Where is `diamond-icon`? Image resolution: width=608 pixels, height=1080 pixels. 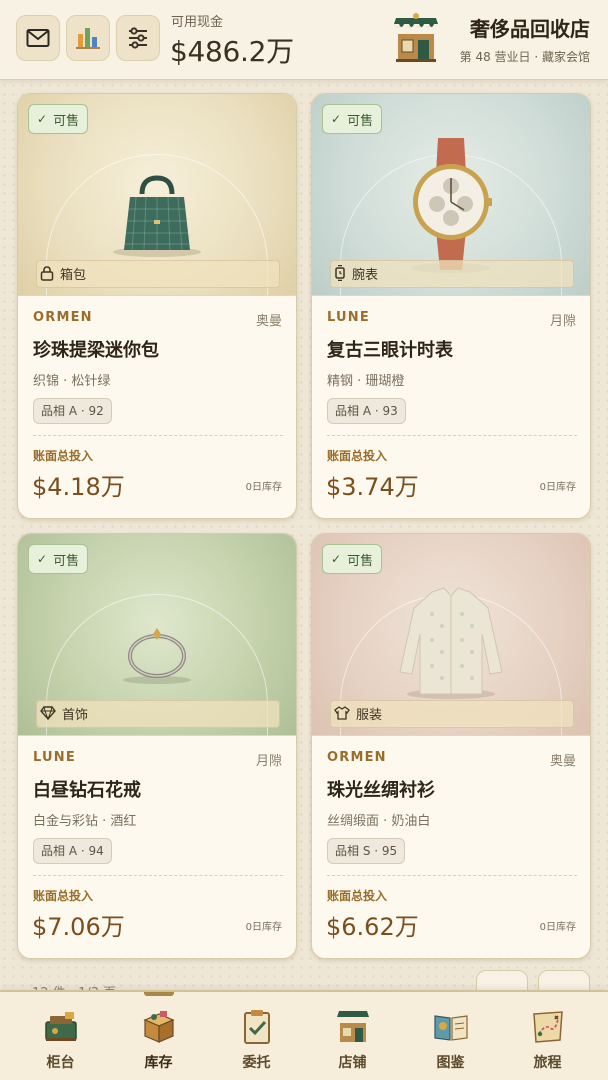
diamond-icon is located at coordinates (48, 713).